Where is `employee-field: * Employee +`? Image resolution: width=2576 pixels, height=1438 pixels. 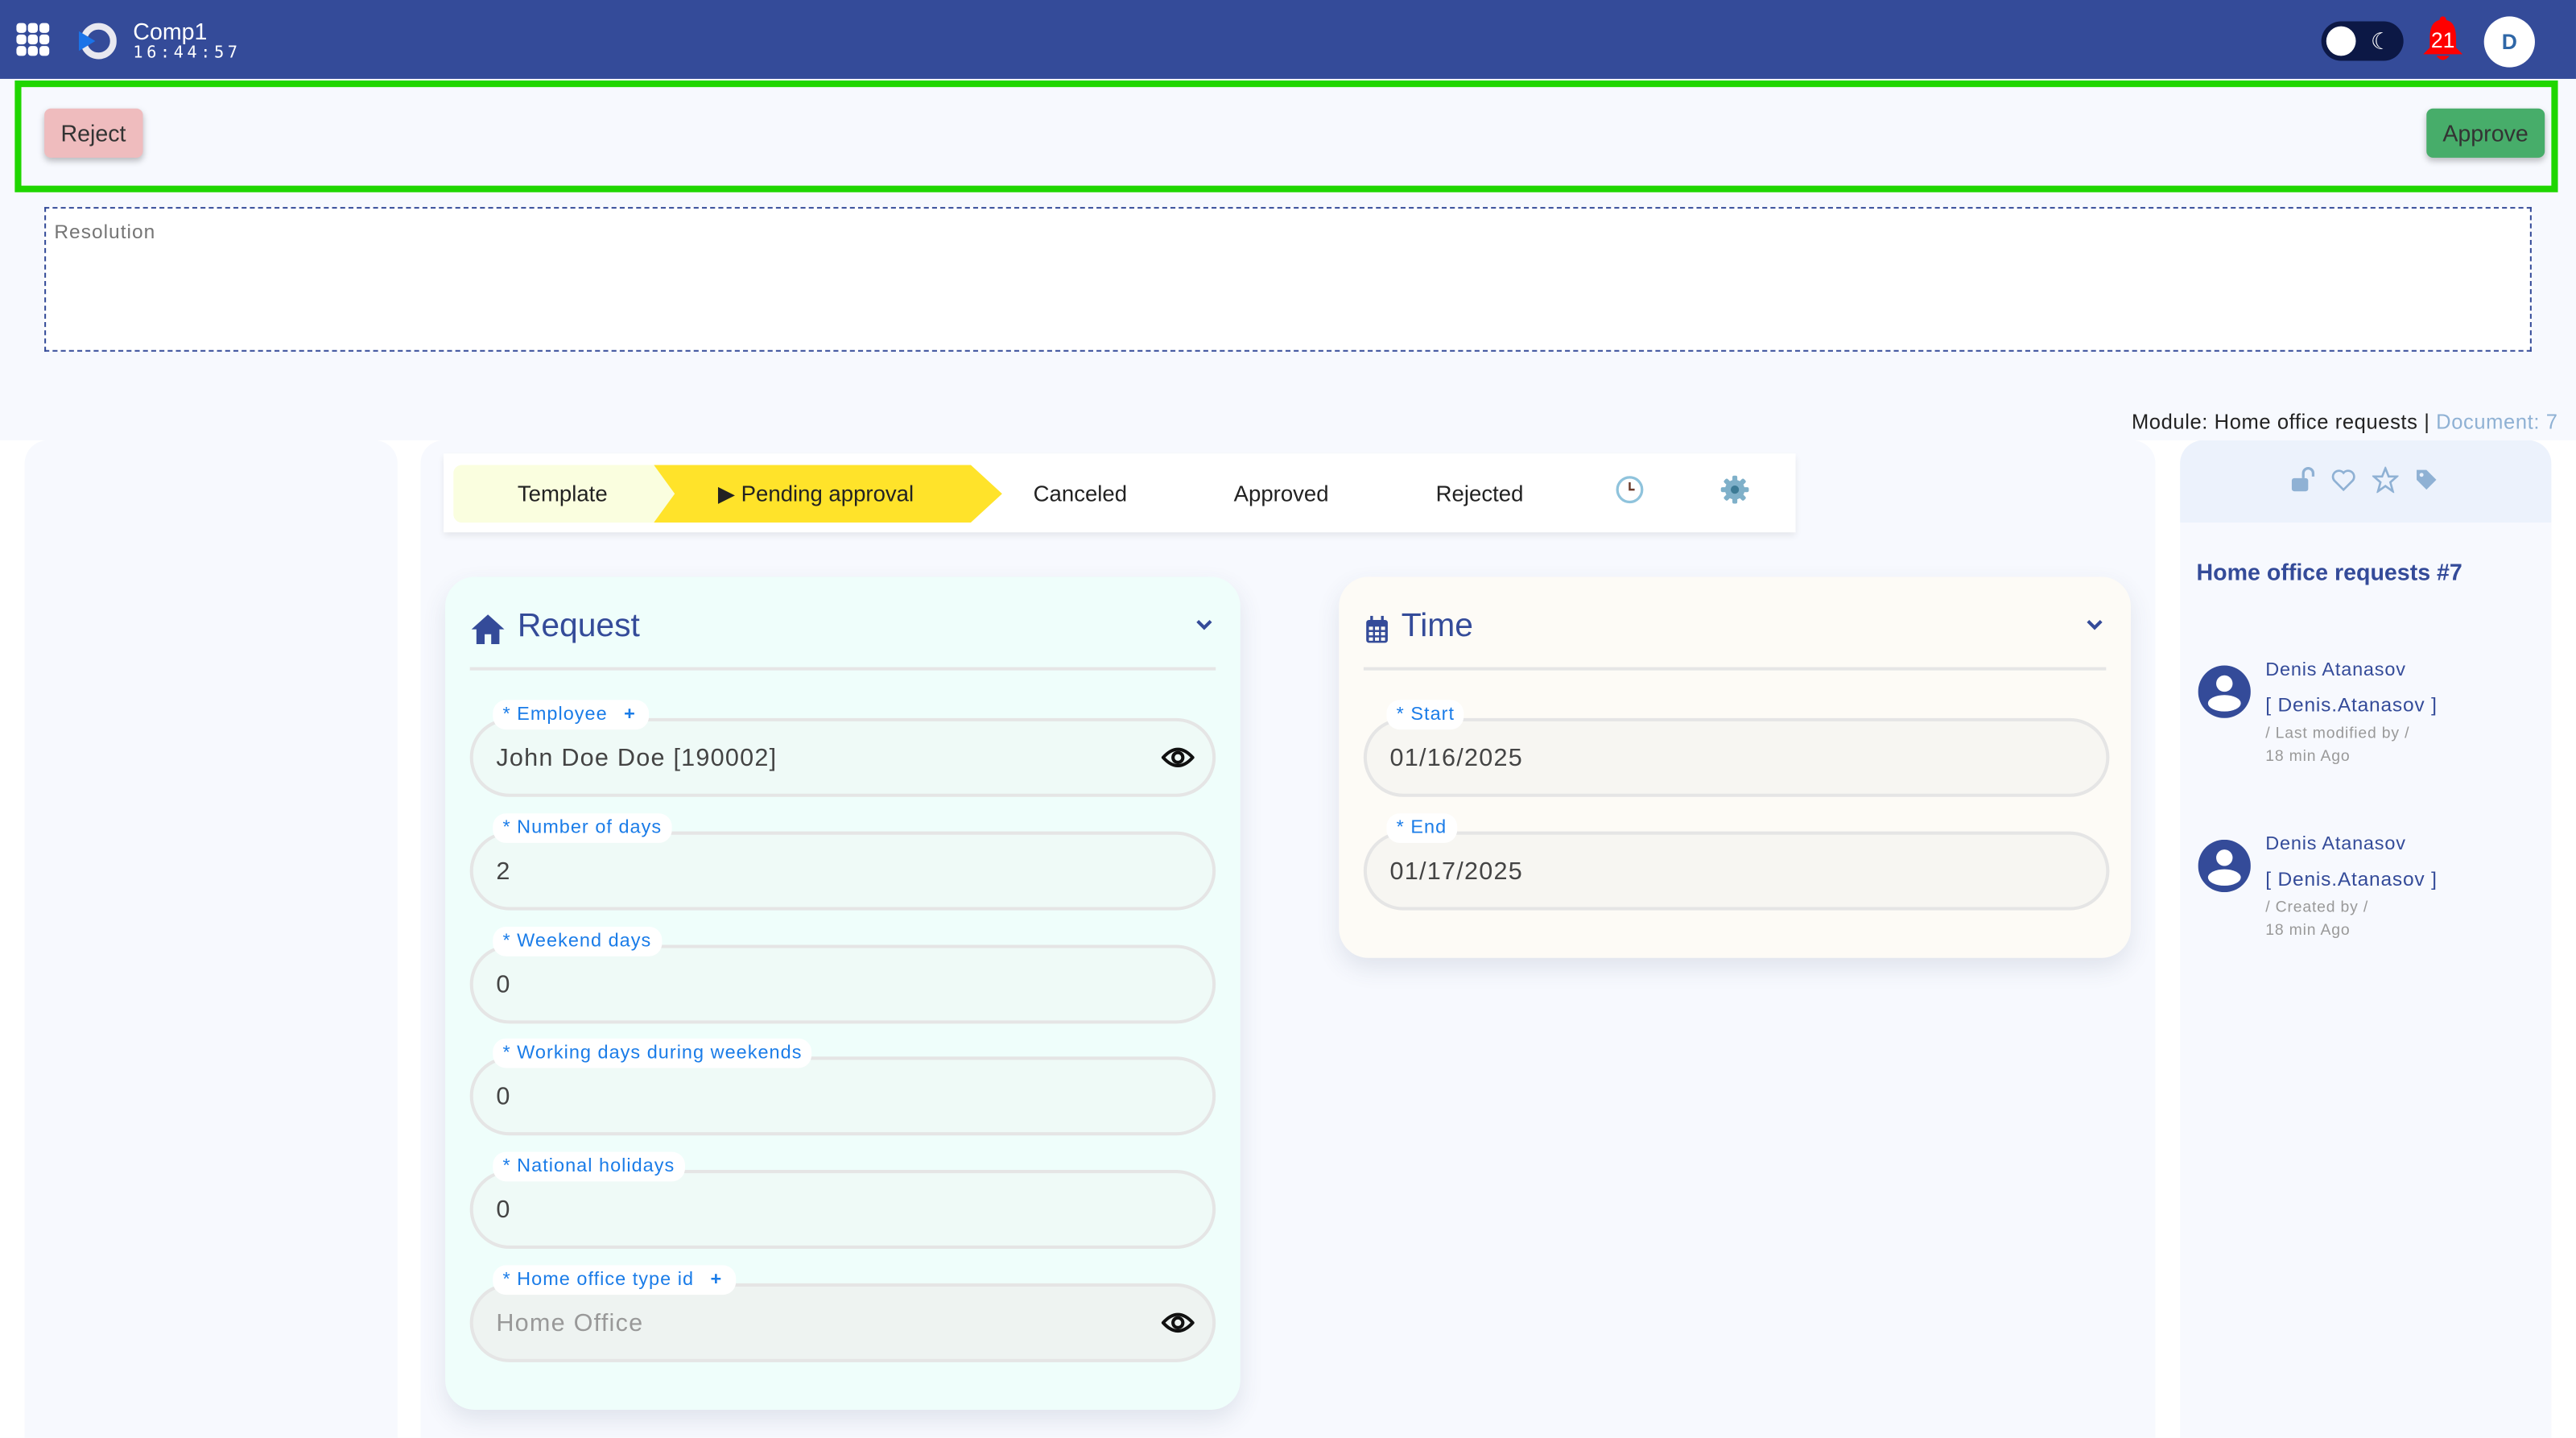
employee-field: * Employee + is located at coordinates (843, 748).